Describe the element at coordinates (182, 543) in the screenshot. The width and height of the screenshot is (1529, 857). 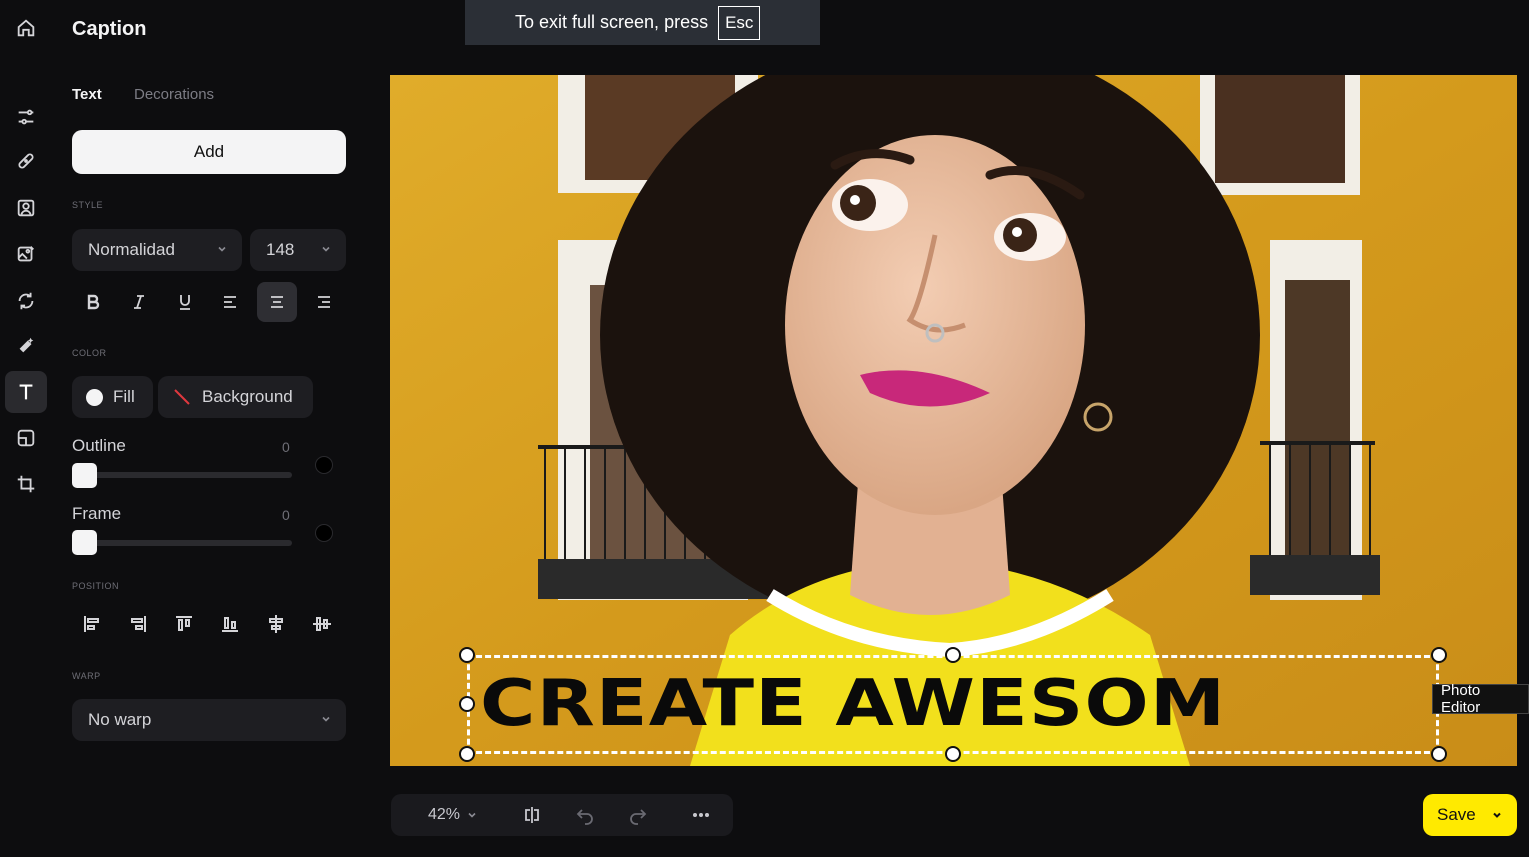
I see `frame-slider-track` at that location.